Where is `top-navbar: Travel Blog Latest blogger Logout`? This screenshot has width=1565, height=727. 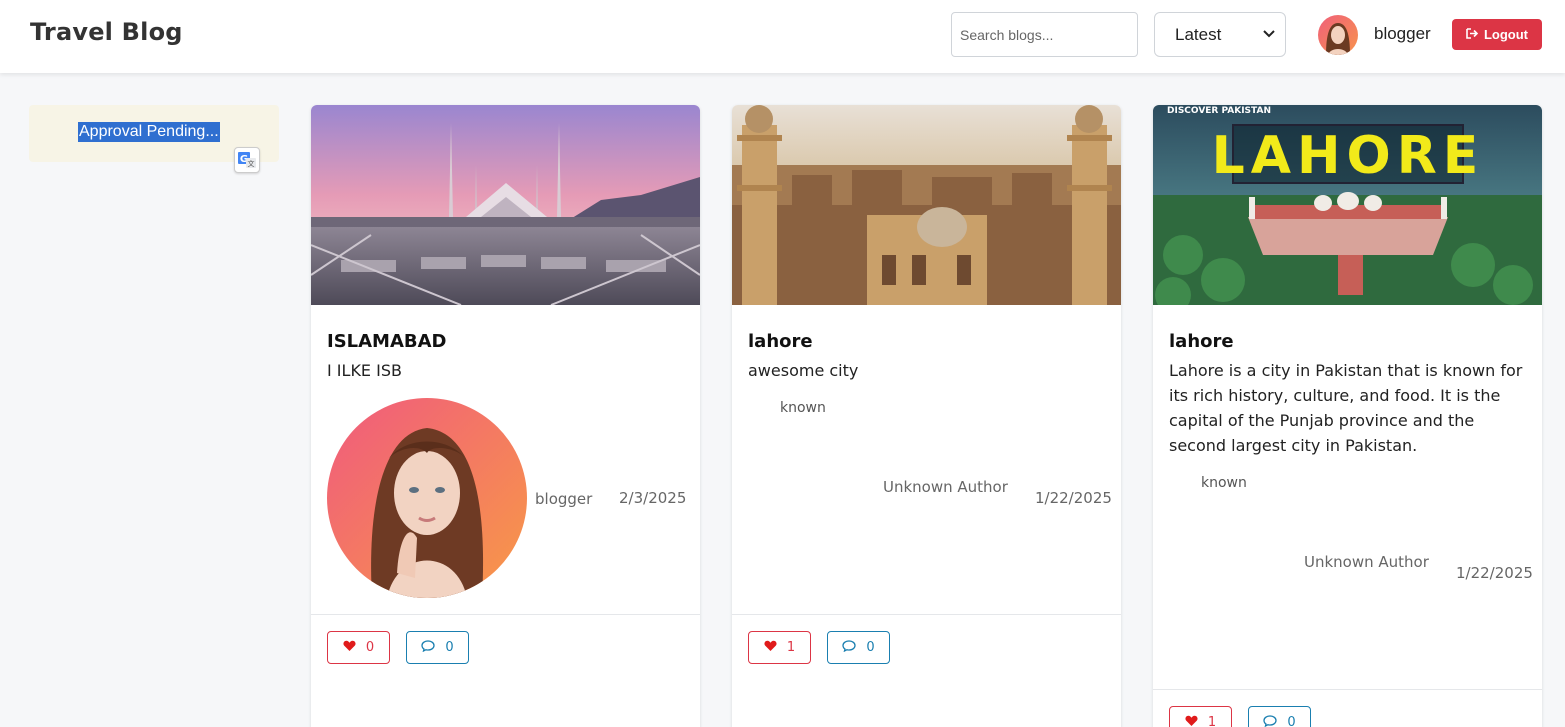
top-navbar: Travel Blog Latest blogger Logout is located at coordinates (782, 36).